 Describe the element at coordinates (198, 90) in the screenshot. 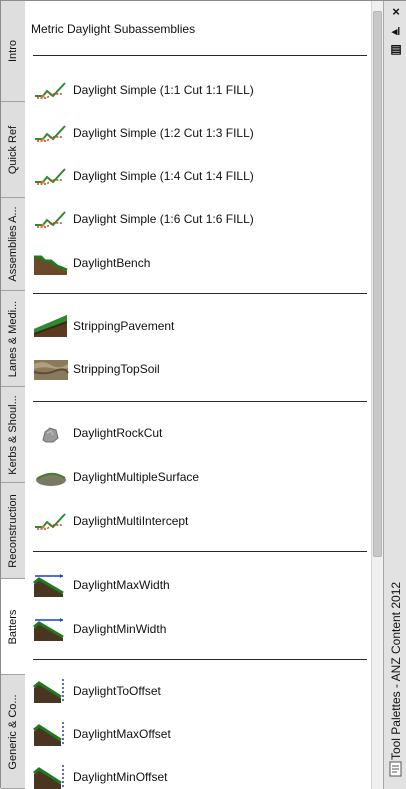

I see `tool-daylight-simple-1-1: Daylight Simple (1:1 Cut 1:1 FILL)` at that location.